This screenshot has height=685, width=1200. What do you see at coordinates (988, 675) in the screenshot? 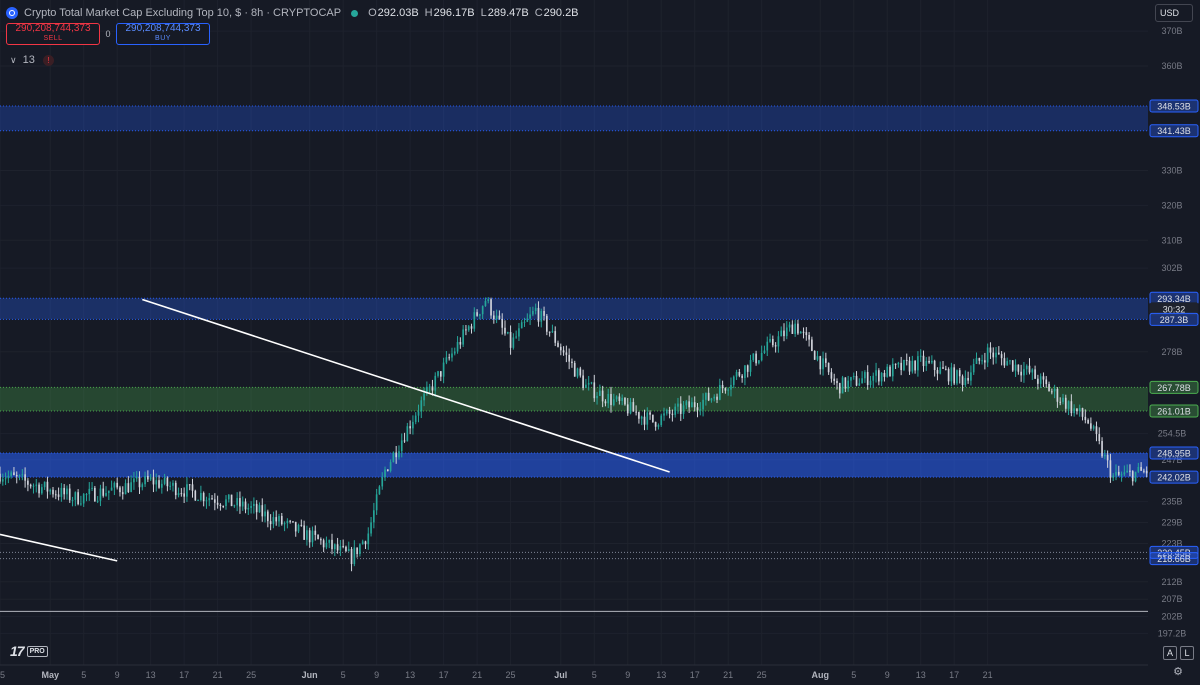
I see `time-tick-label: 21` at bounding box center [988, 675].